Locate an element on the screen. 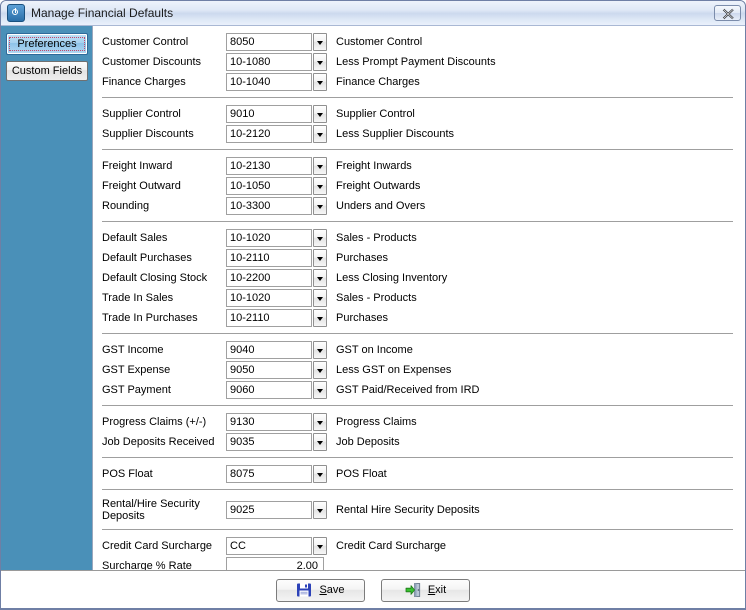  exit-door-icon is located at coordinates (412, 590).